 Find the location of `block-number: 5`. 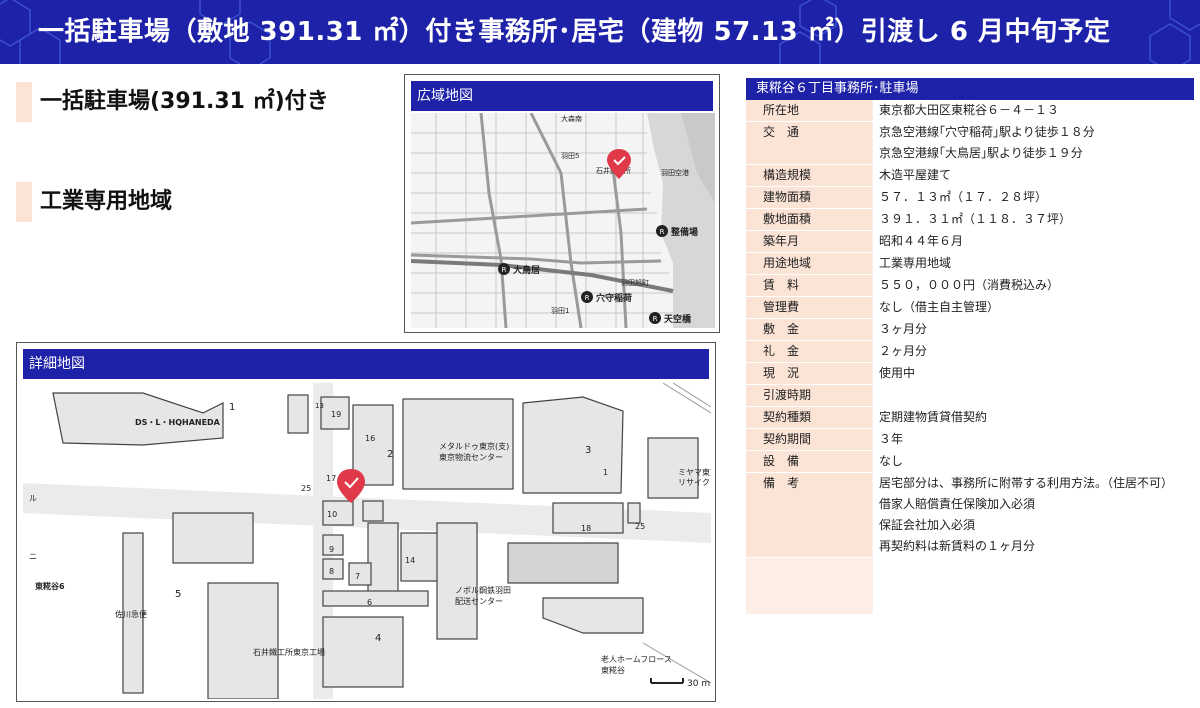

block-number: 5 is located at coordinates (178, 594).